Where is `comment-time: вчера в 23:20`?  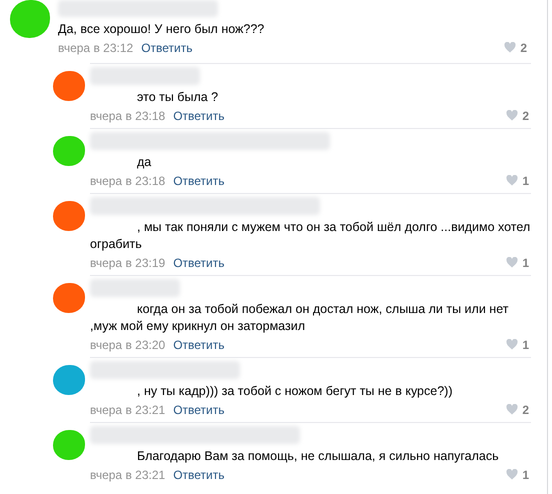
comment-time: вчера в 23:20 is located at coordinates (128, 345).